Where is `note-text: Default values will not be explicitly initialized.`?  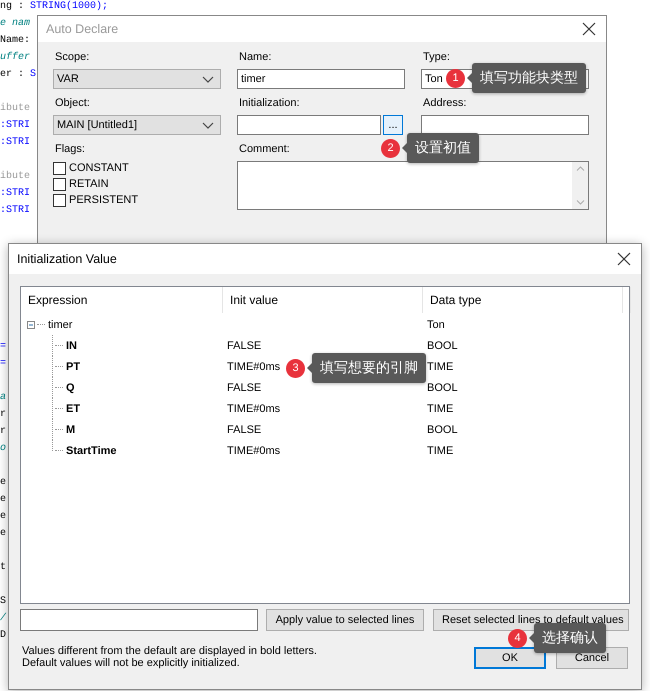 note-text: Default values will not be explicitly initialized. is located at coordinates (131, 663).